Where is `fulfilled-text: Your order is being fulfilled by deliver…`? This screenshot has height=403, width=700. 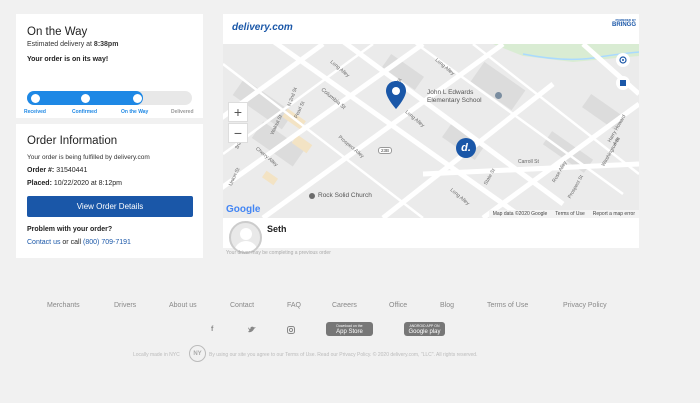
fulfilled-text: Your order is being fulfilled by deliver… is located at coordinates (88, 157).